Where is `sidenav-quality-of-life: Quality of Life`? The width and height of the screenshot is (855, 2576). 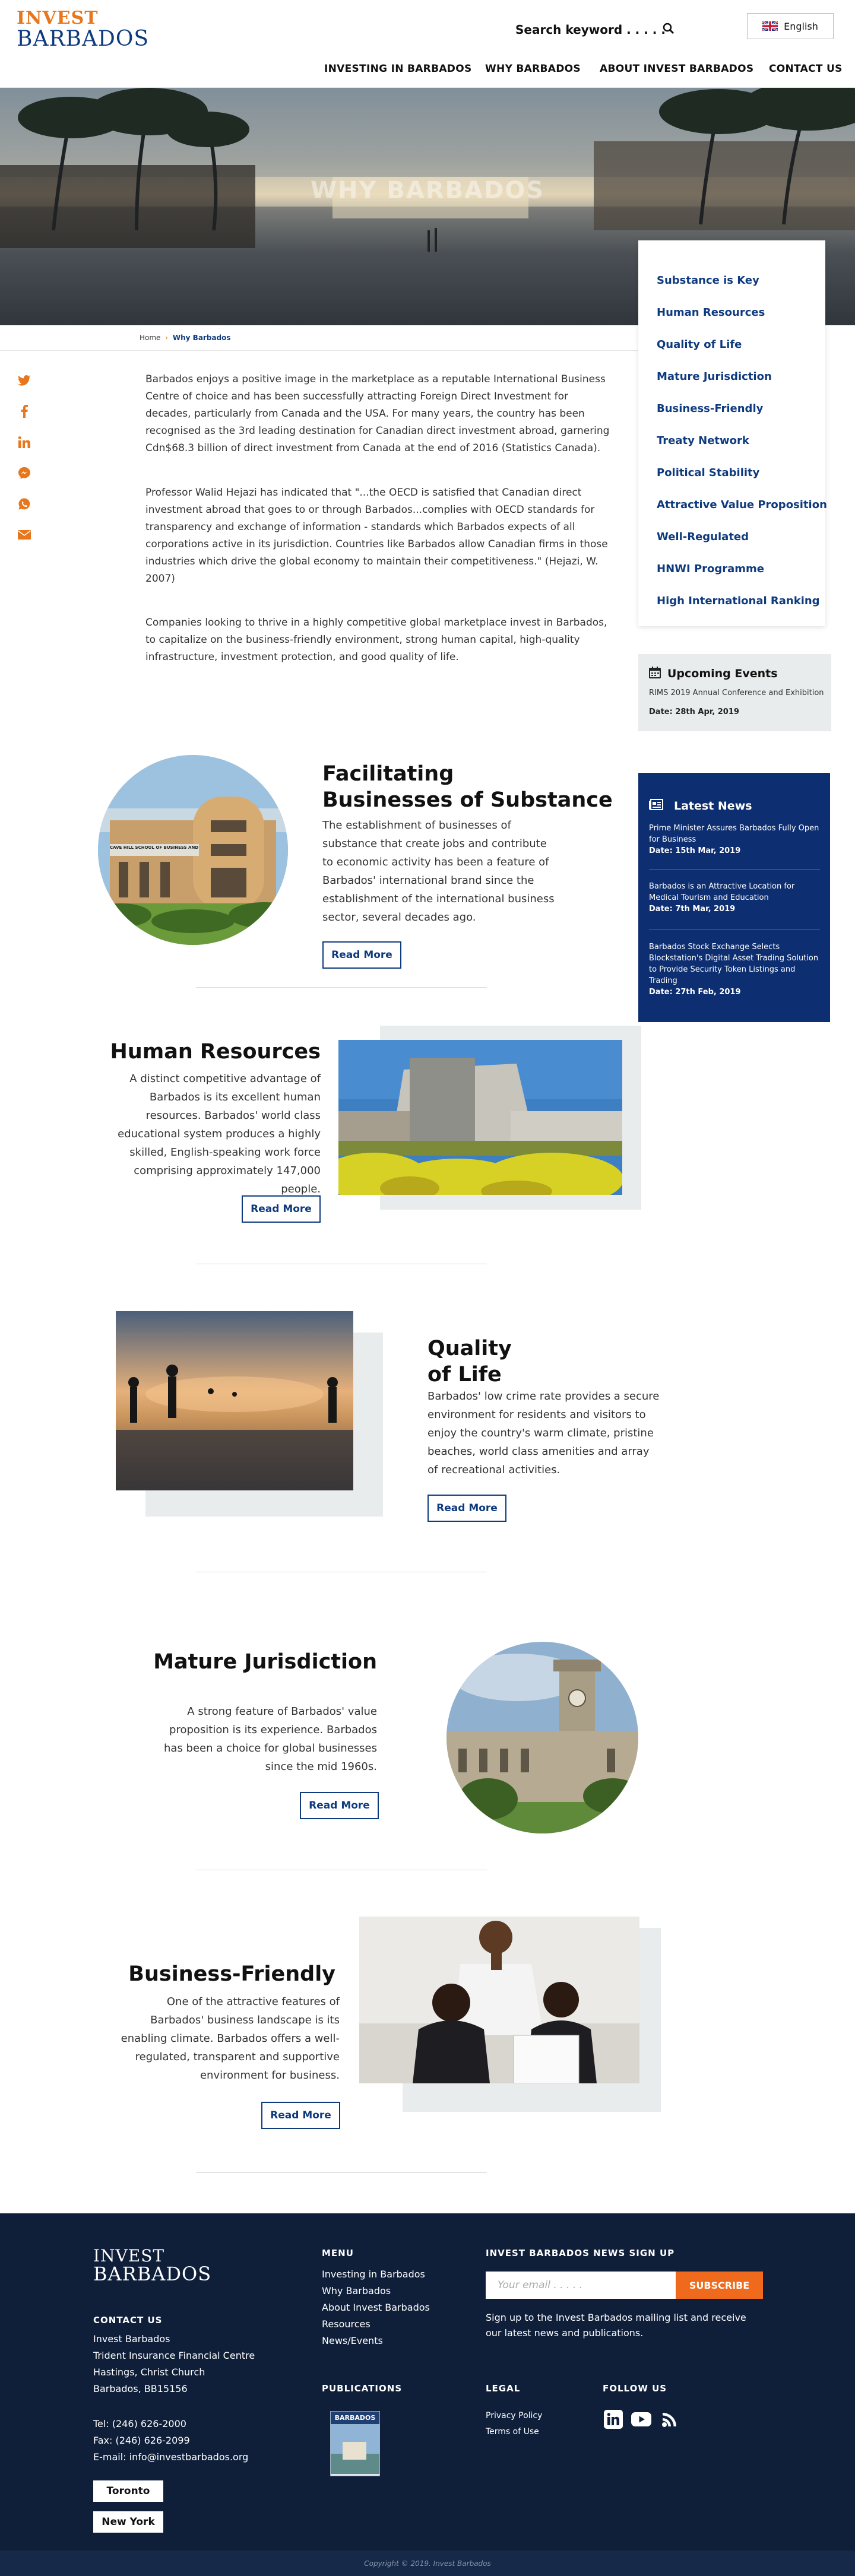 sidenav-quality-of-life: Quality of Life is located at coordinates (699, 344).